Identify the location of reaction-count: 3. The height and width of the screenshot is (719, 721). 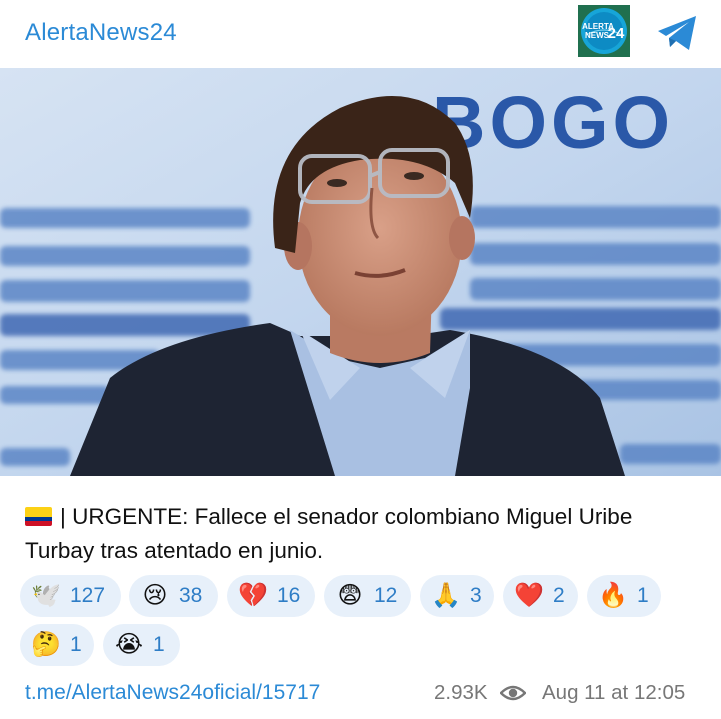
(476, 595).